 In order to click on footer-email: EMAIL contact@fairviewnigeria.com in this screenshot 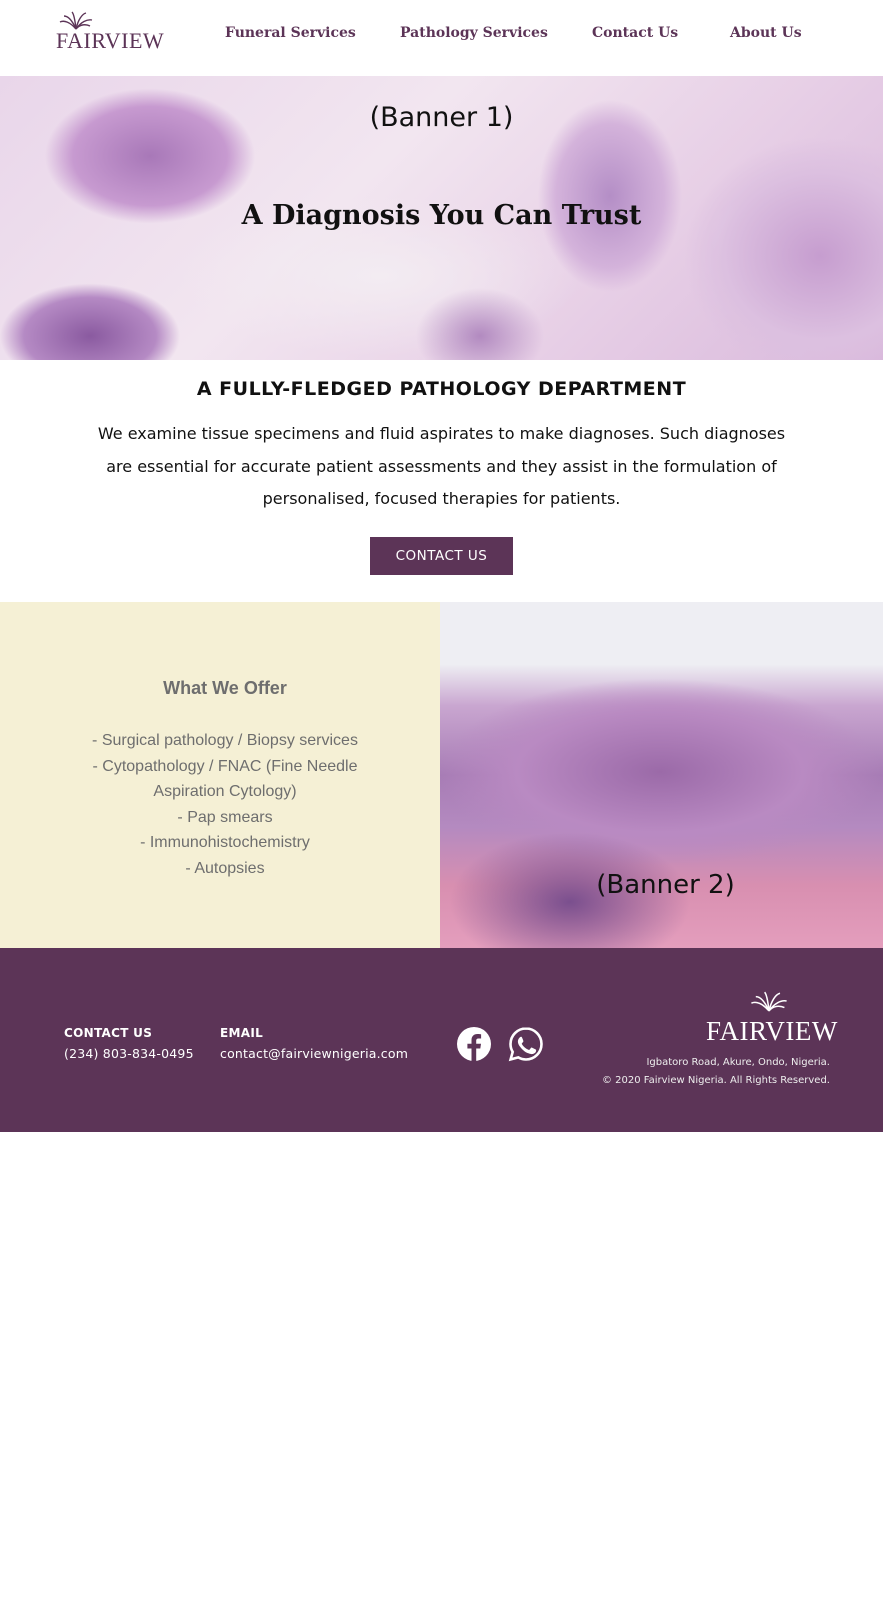, I will do `click(314, 1043)`.